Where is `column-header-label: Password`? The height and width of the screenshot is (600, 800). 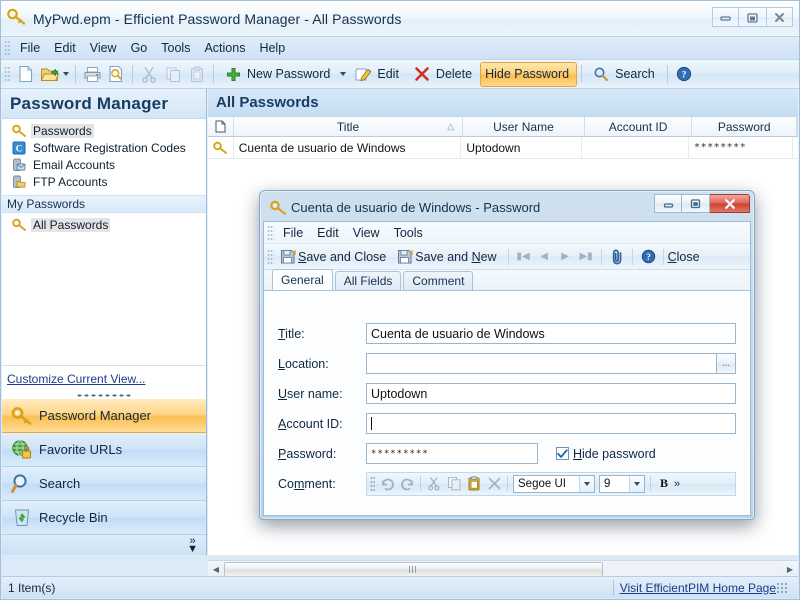 column-header-label: Password is located at coordinates (744, 126).